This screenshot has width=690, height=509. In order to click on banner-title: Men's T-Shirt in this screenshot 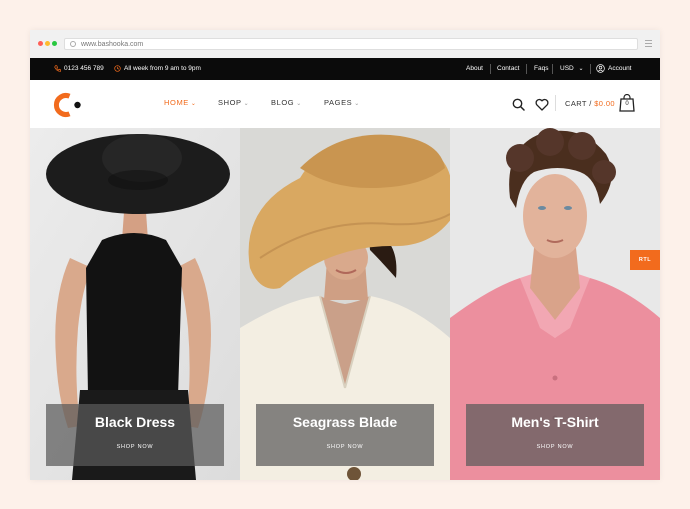, I will do `click(555, 422)`.